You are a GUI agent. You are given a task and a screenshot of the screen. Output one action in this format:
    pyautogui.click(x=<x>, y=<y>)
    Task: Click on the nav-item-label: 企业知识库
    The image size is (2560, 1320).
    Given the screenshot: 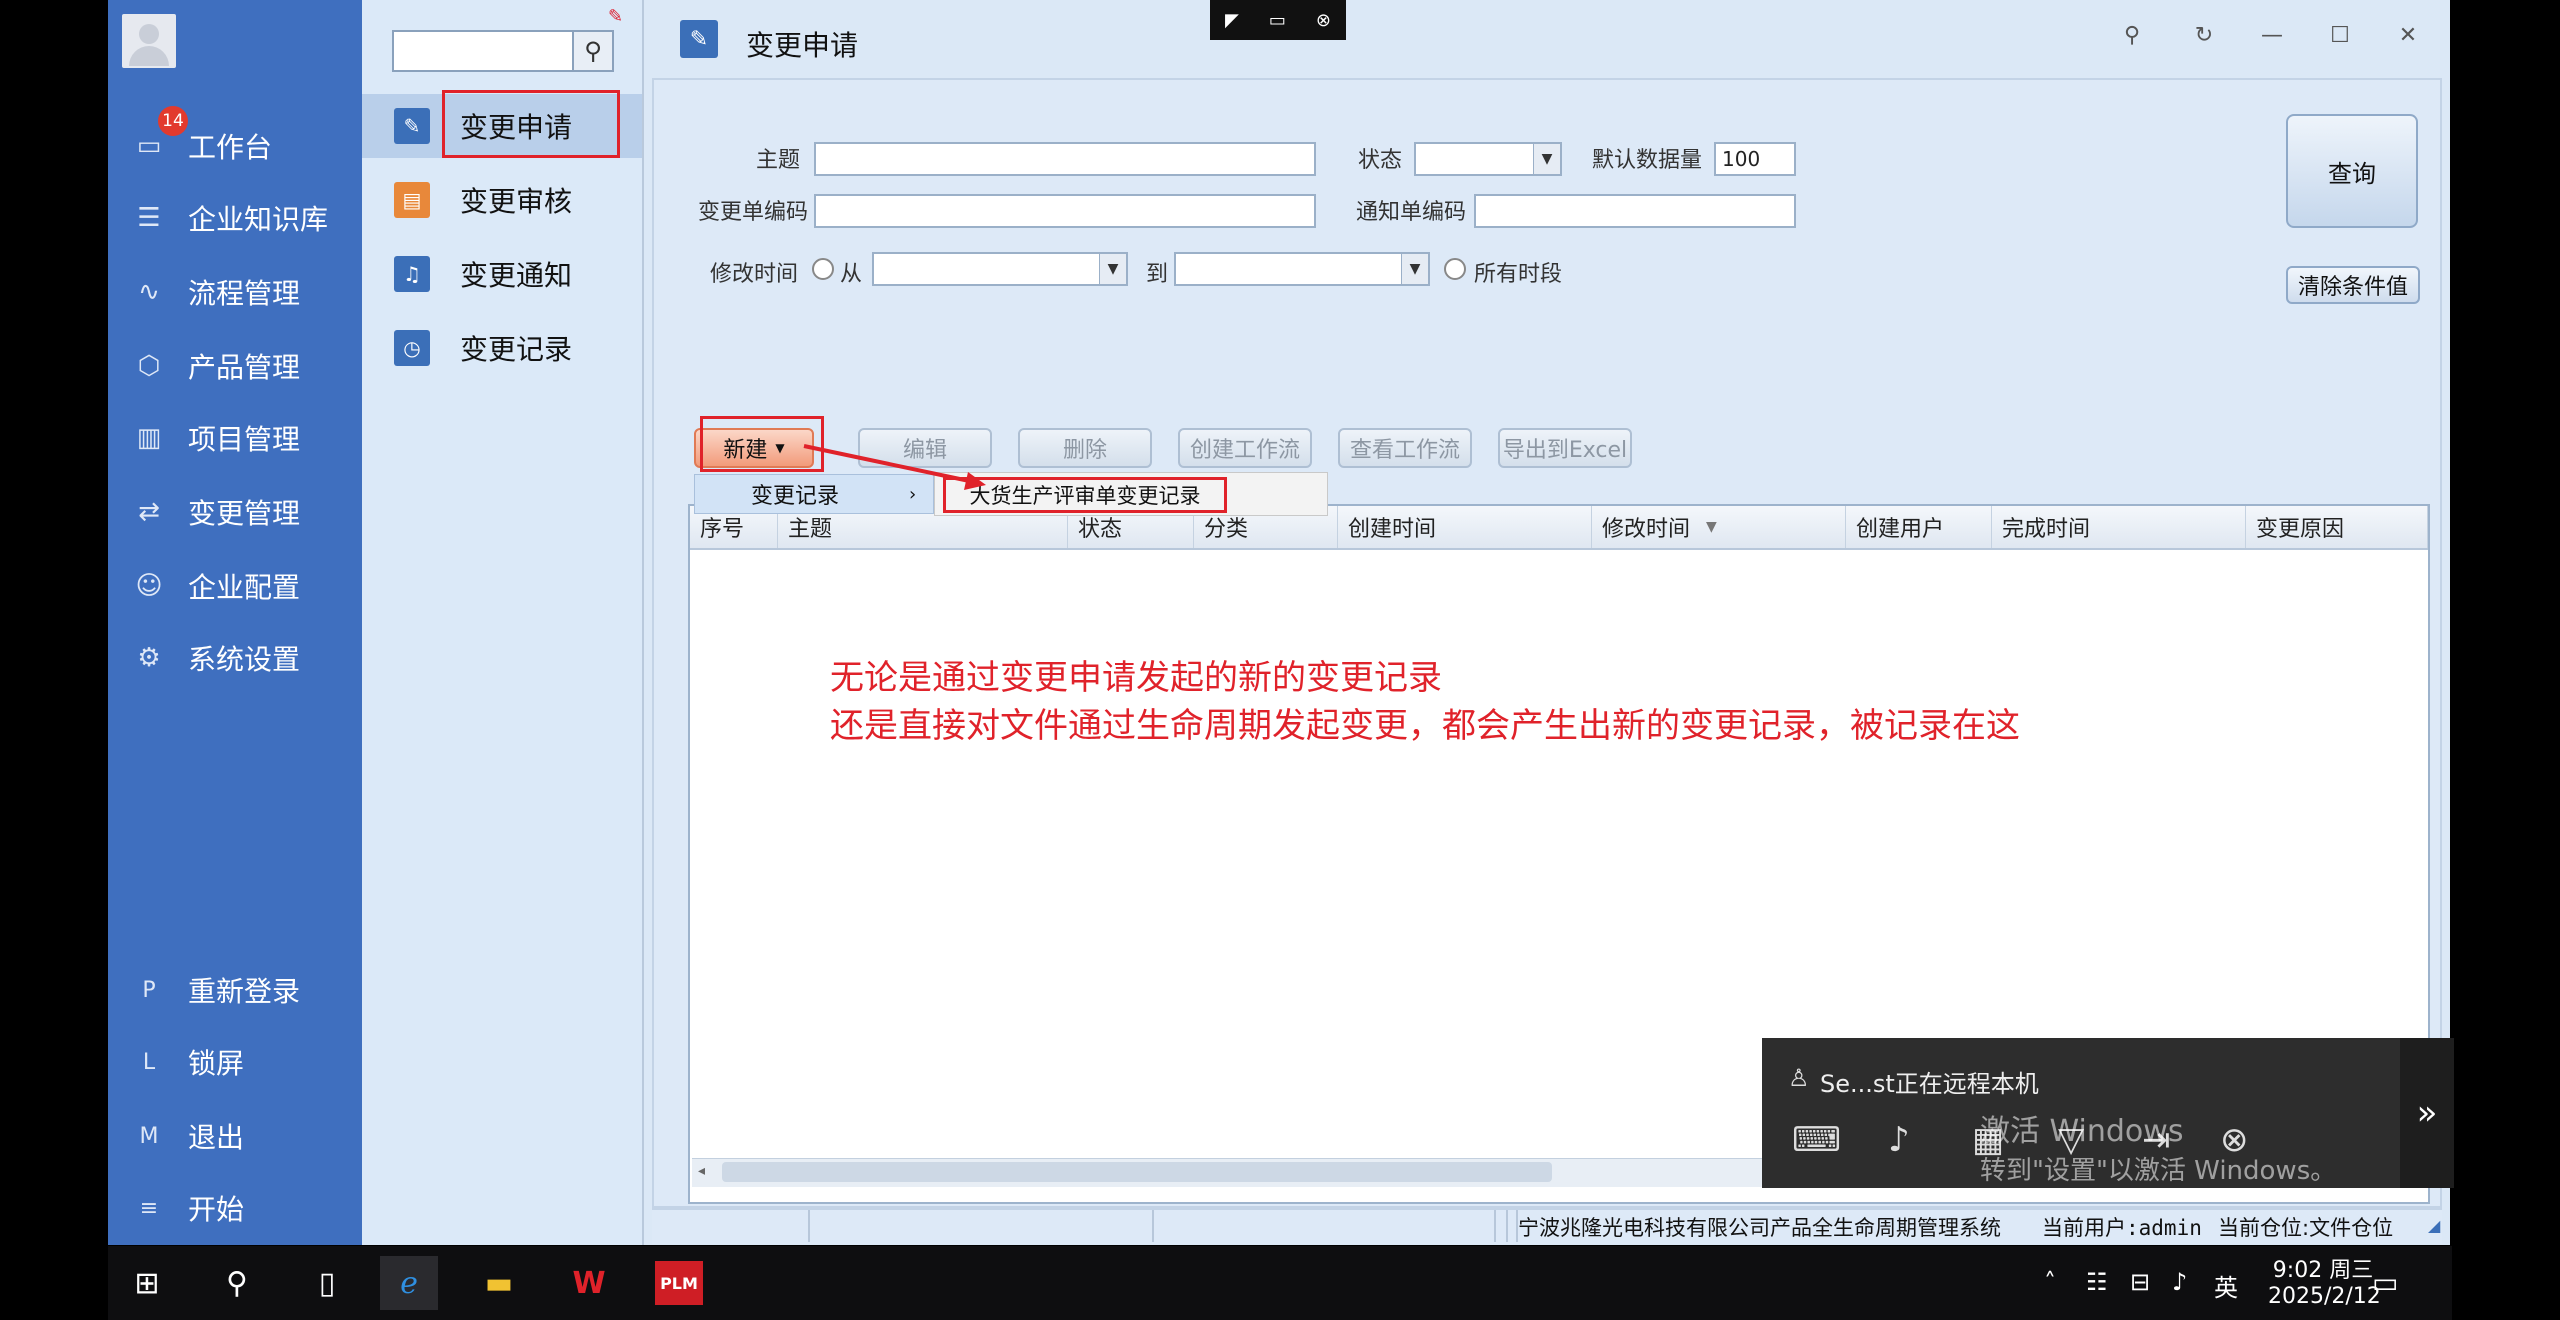 What is the action you would take?
    pyautogui.click(x=258, y=219)
    